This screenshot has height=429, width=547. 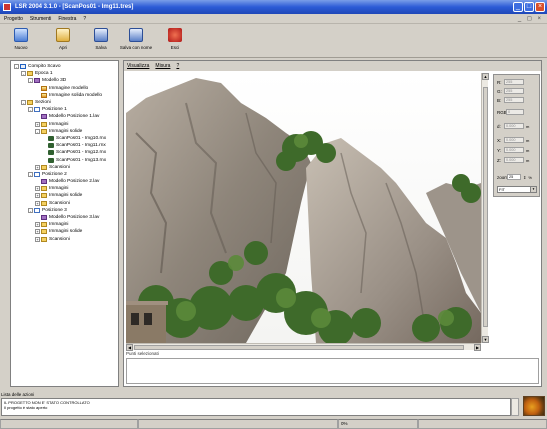 What do you see at coordinates (64, 131) in the screenshot?
I see `tree-node: - Immagini solide` at bounding box center [64, 131].